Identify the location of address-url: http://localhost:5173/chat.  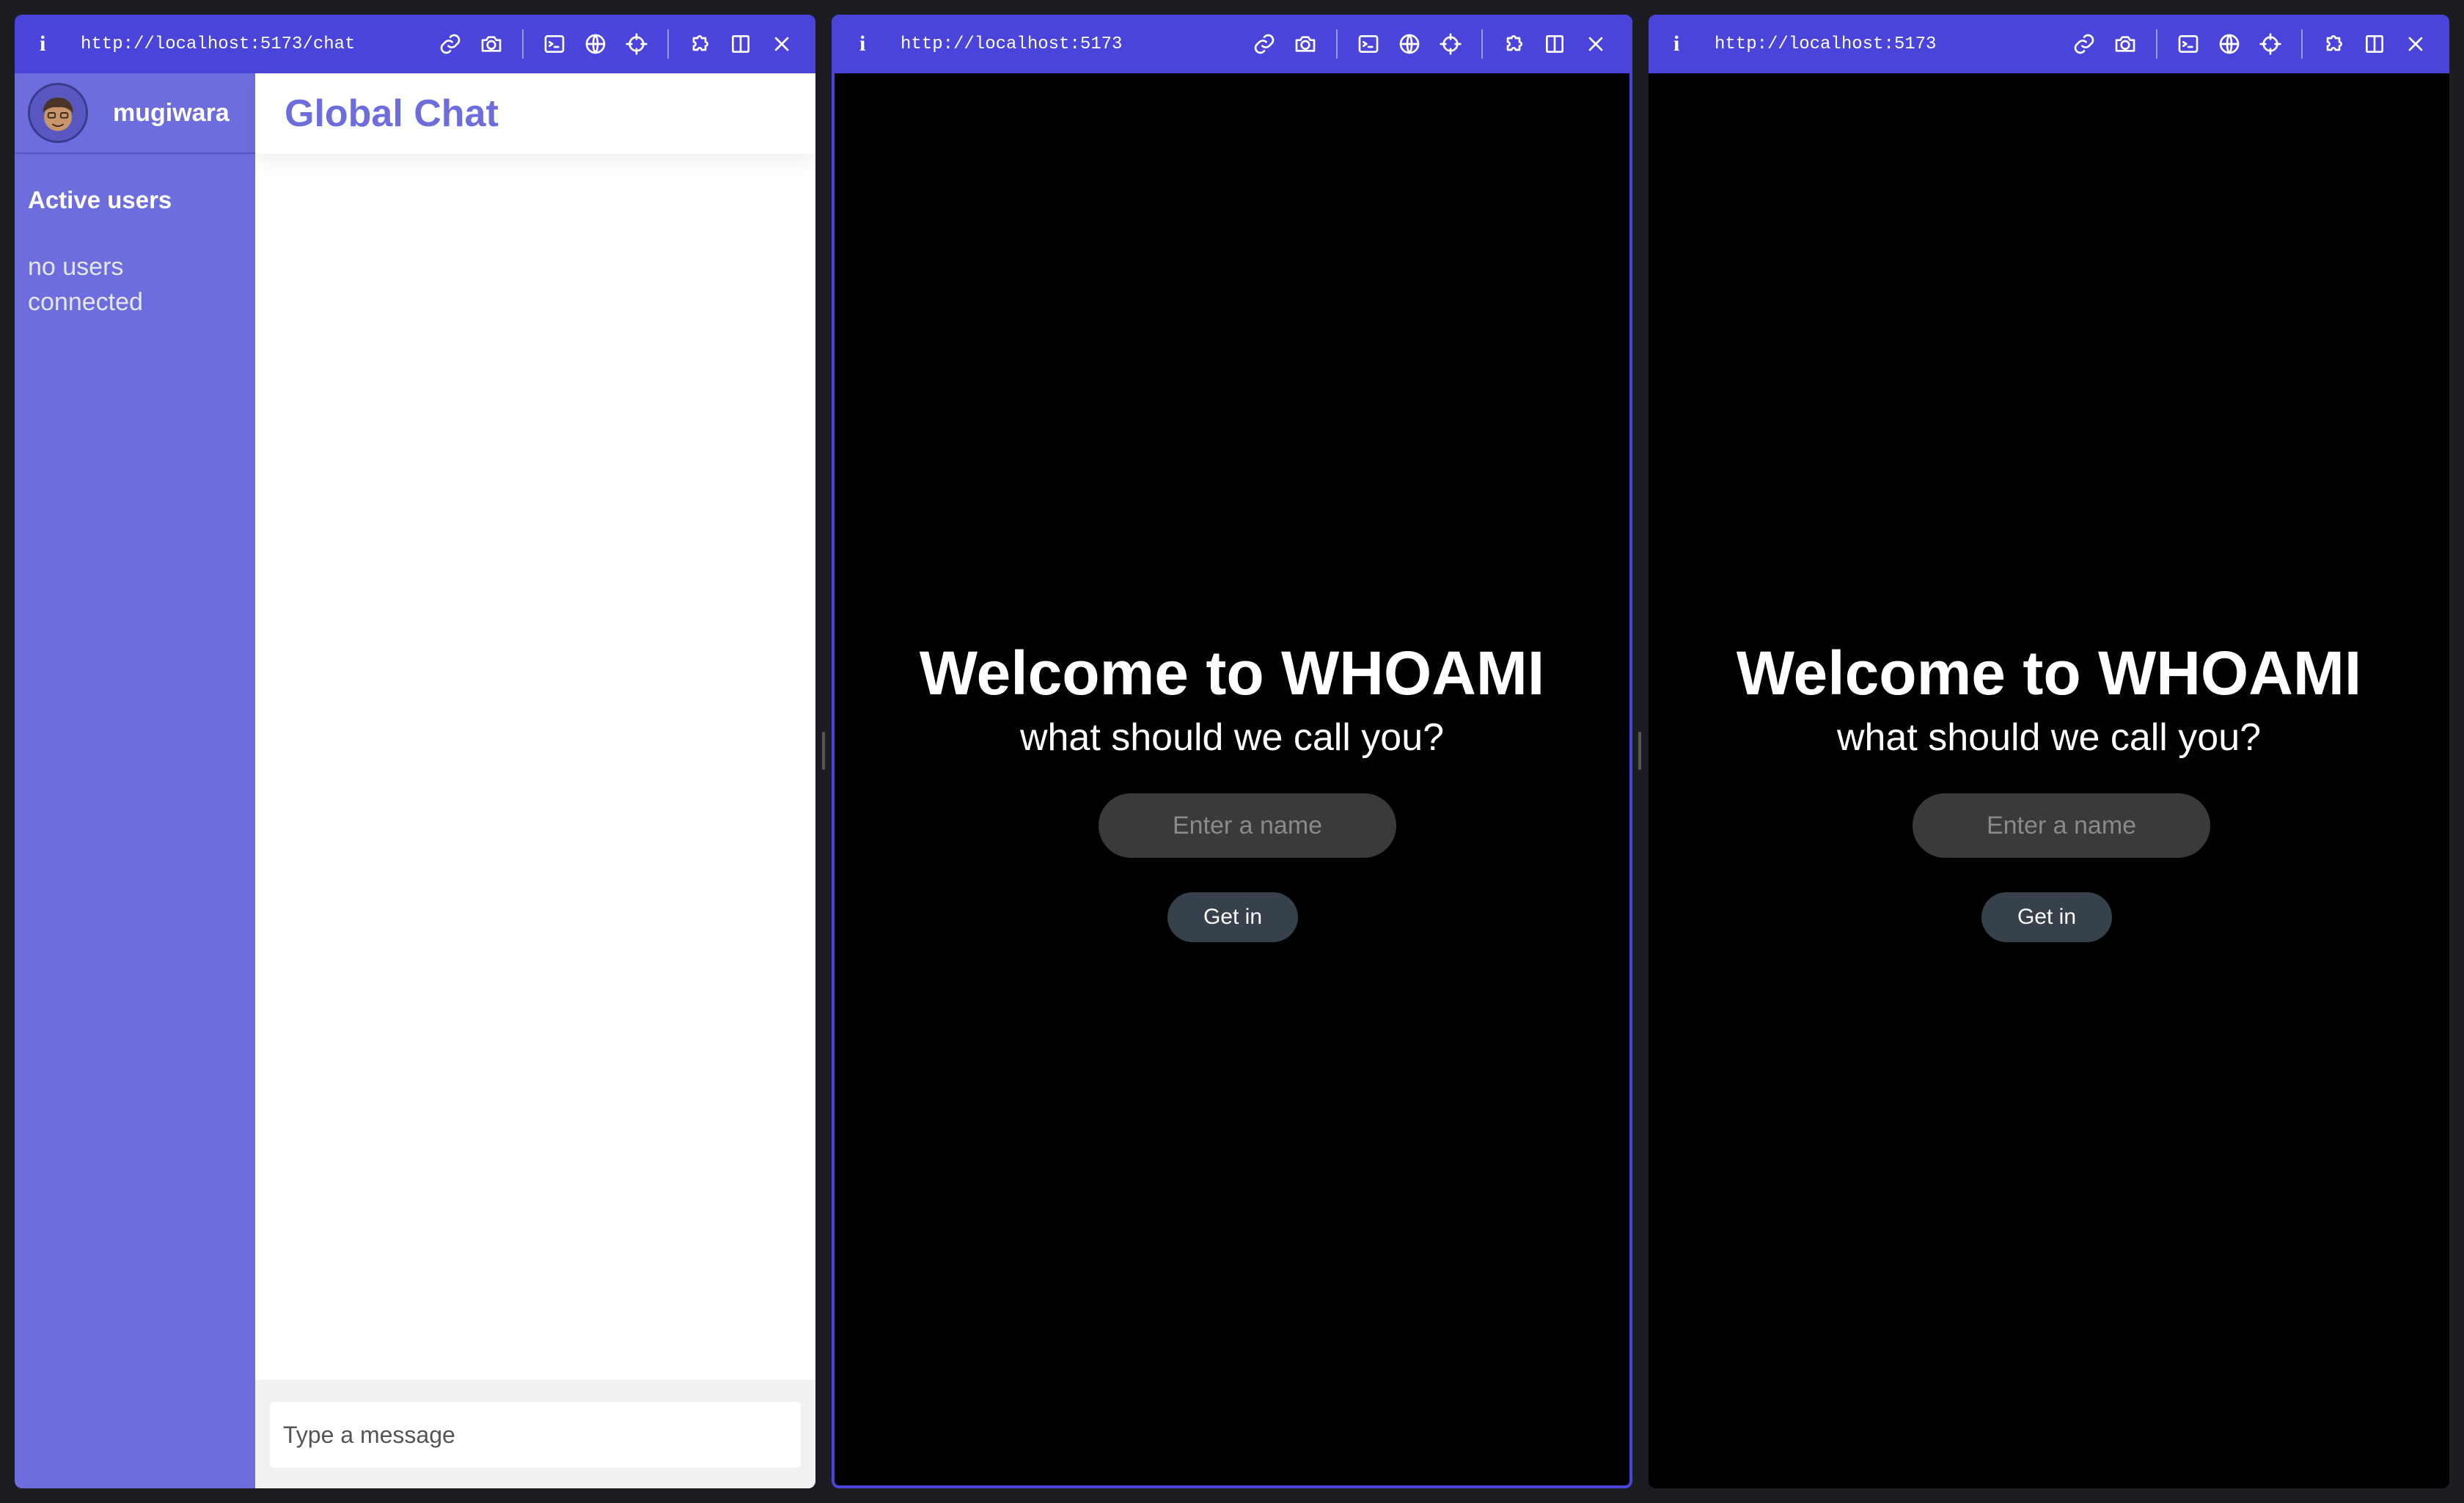
(255, 44).